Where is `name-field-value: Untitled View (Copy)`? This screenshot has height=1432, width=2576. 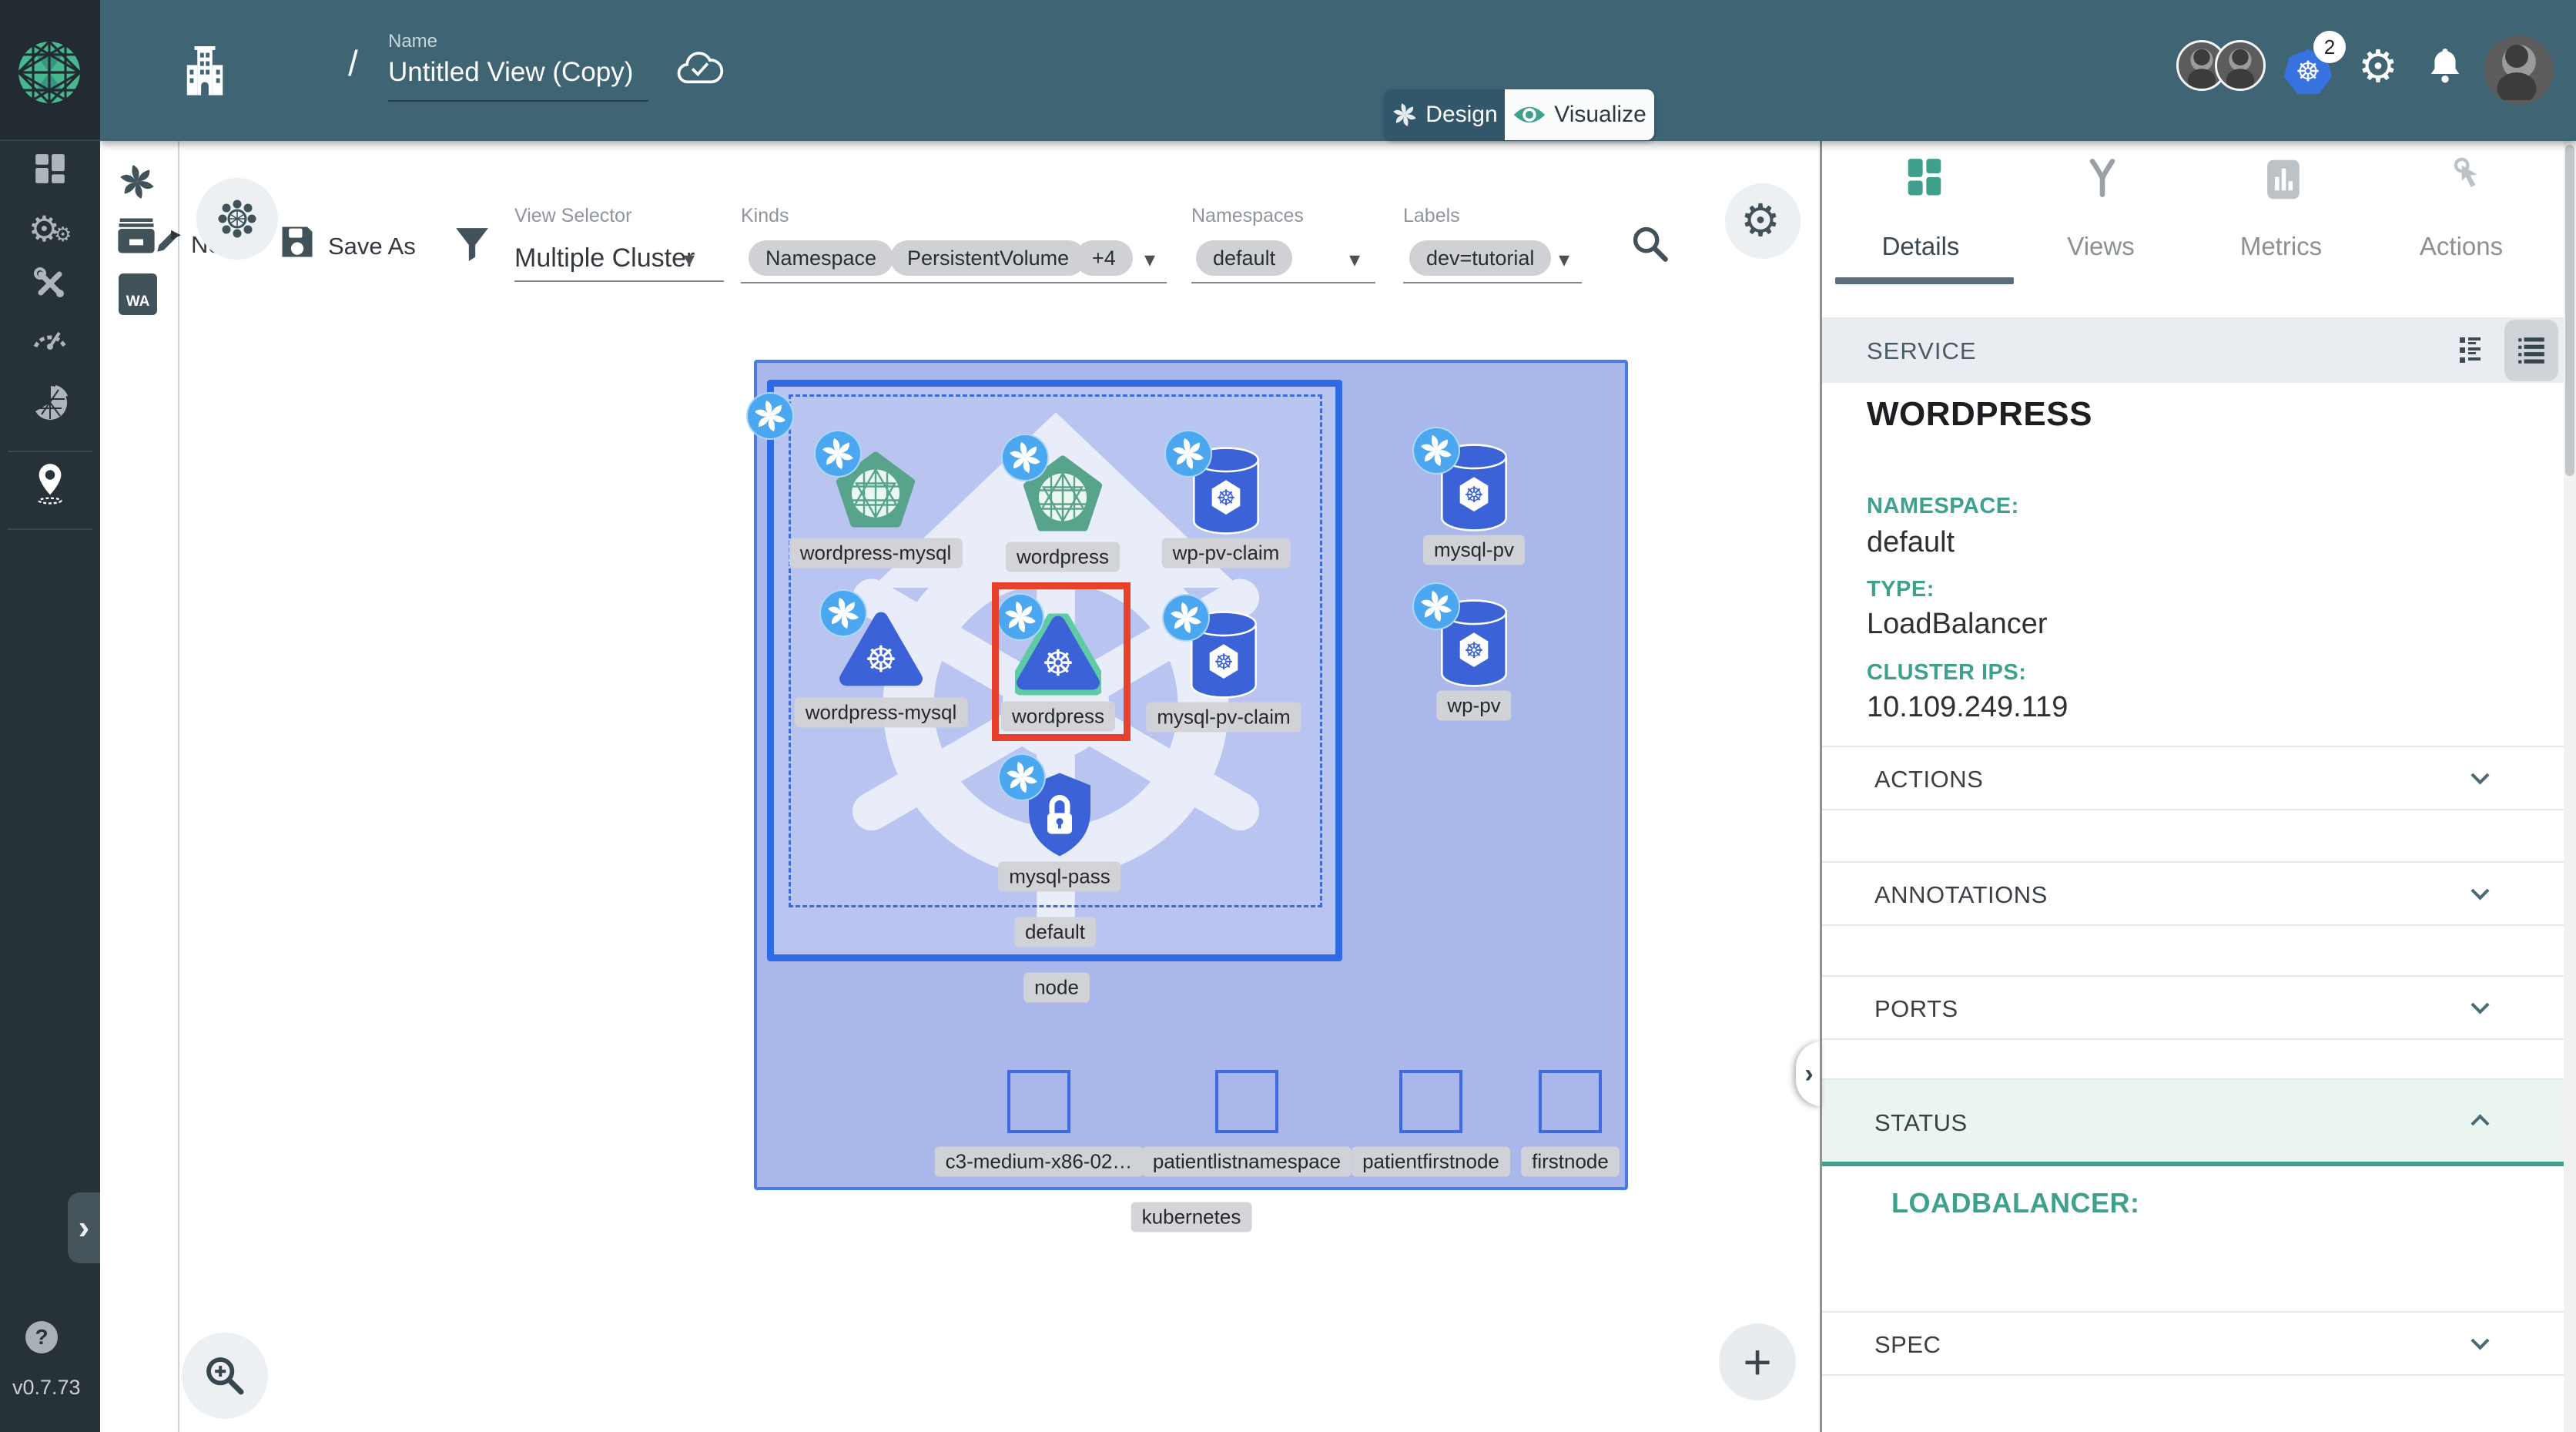
name-field-value: Untitled View (Copy) is located at coordinates (510, 72).